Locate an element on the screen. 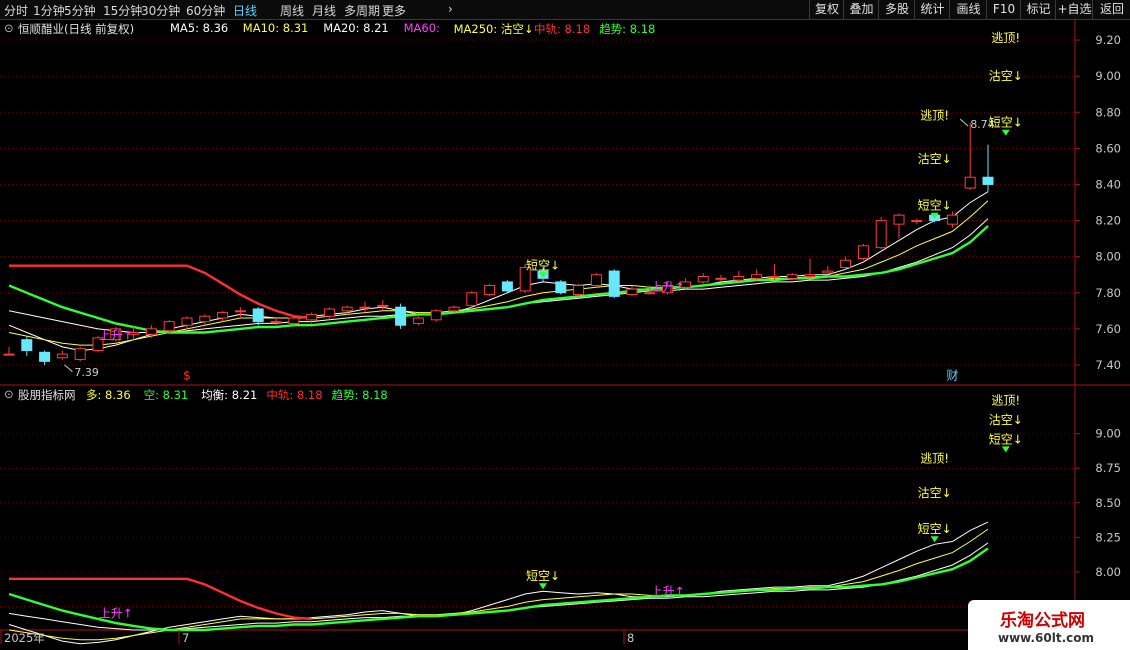 The width and height of the screenshot is (1130, 650). y-tick-label: 7.80 is located at coordinates (1108, 293).